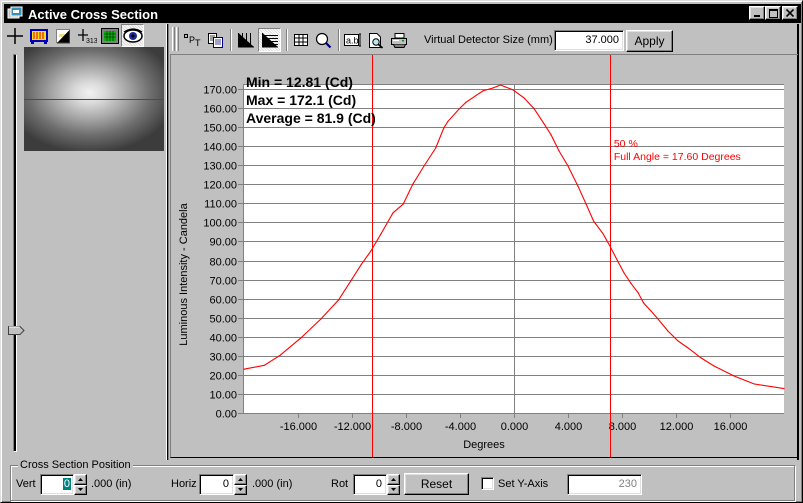 Image resolution: width=803 pixels, height=503 pixels. Describe the element at coordinates (216, 484) in the screenshot. I see `horiz-input: 0` at that location.